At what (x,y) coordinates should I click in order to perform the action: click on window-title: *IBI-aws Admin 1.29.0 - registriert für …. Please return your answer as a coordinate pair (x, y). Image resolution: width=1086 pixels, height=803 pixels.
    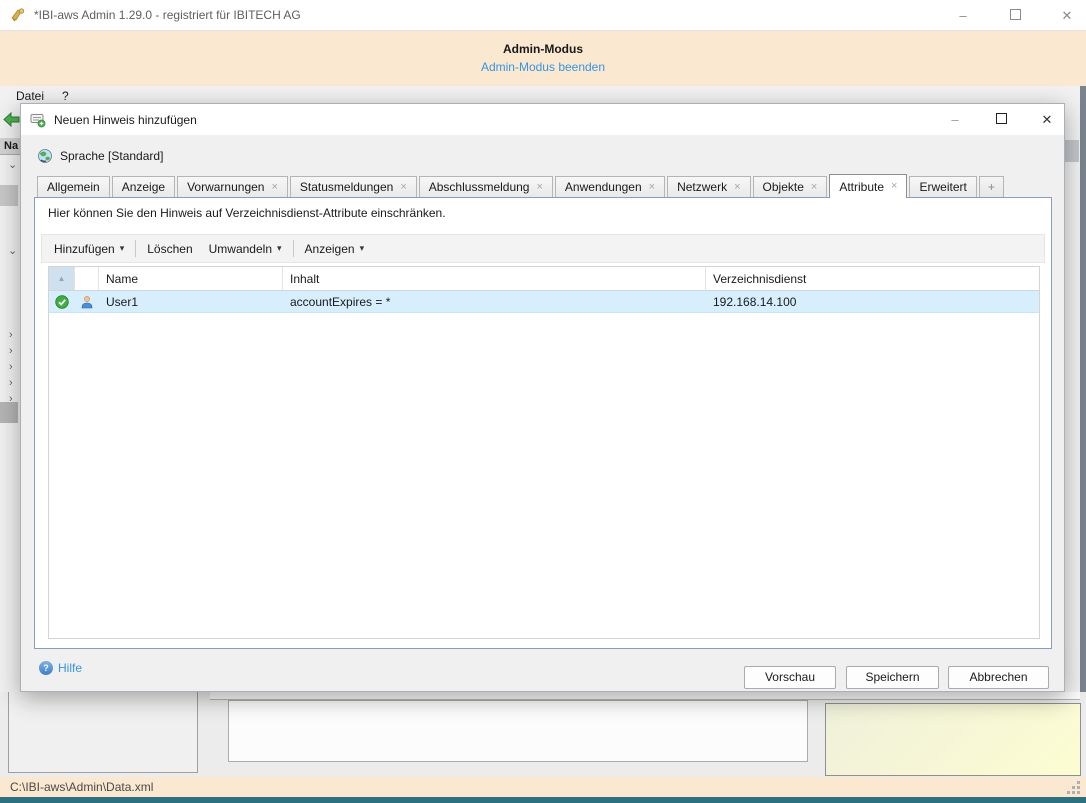
    Looking at the image, I should click on (167, 15).